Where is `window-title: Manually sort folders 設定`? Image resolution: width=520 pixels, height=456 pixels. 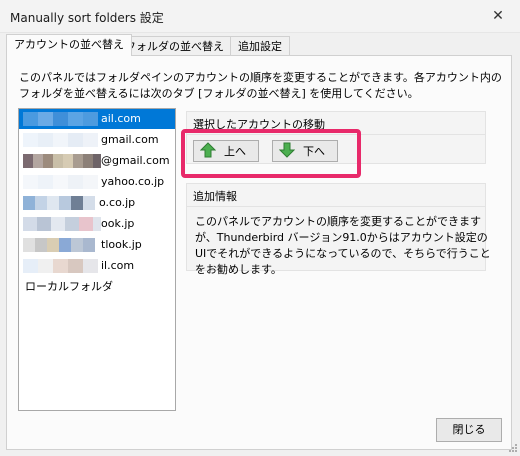
window-title: Manually sort folders 設定 is located at coordinates (87, 18).